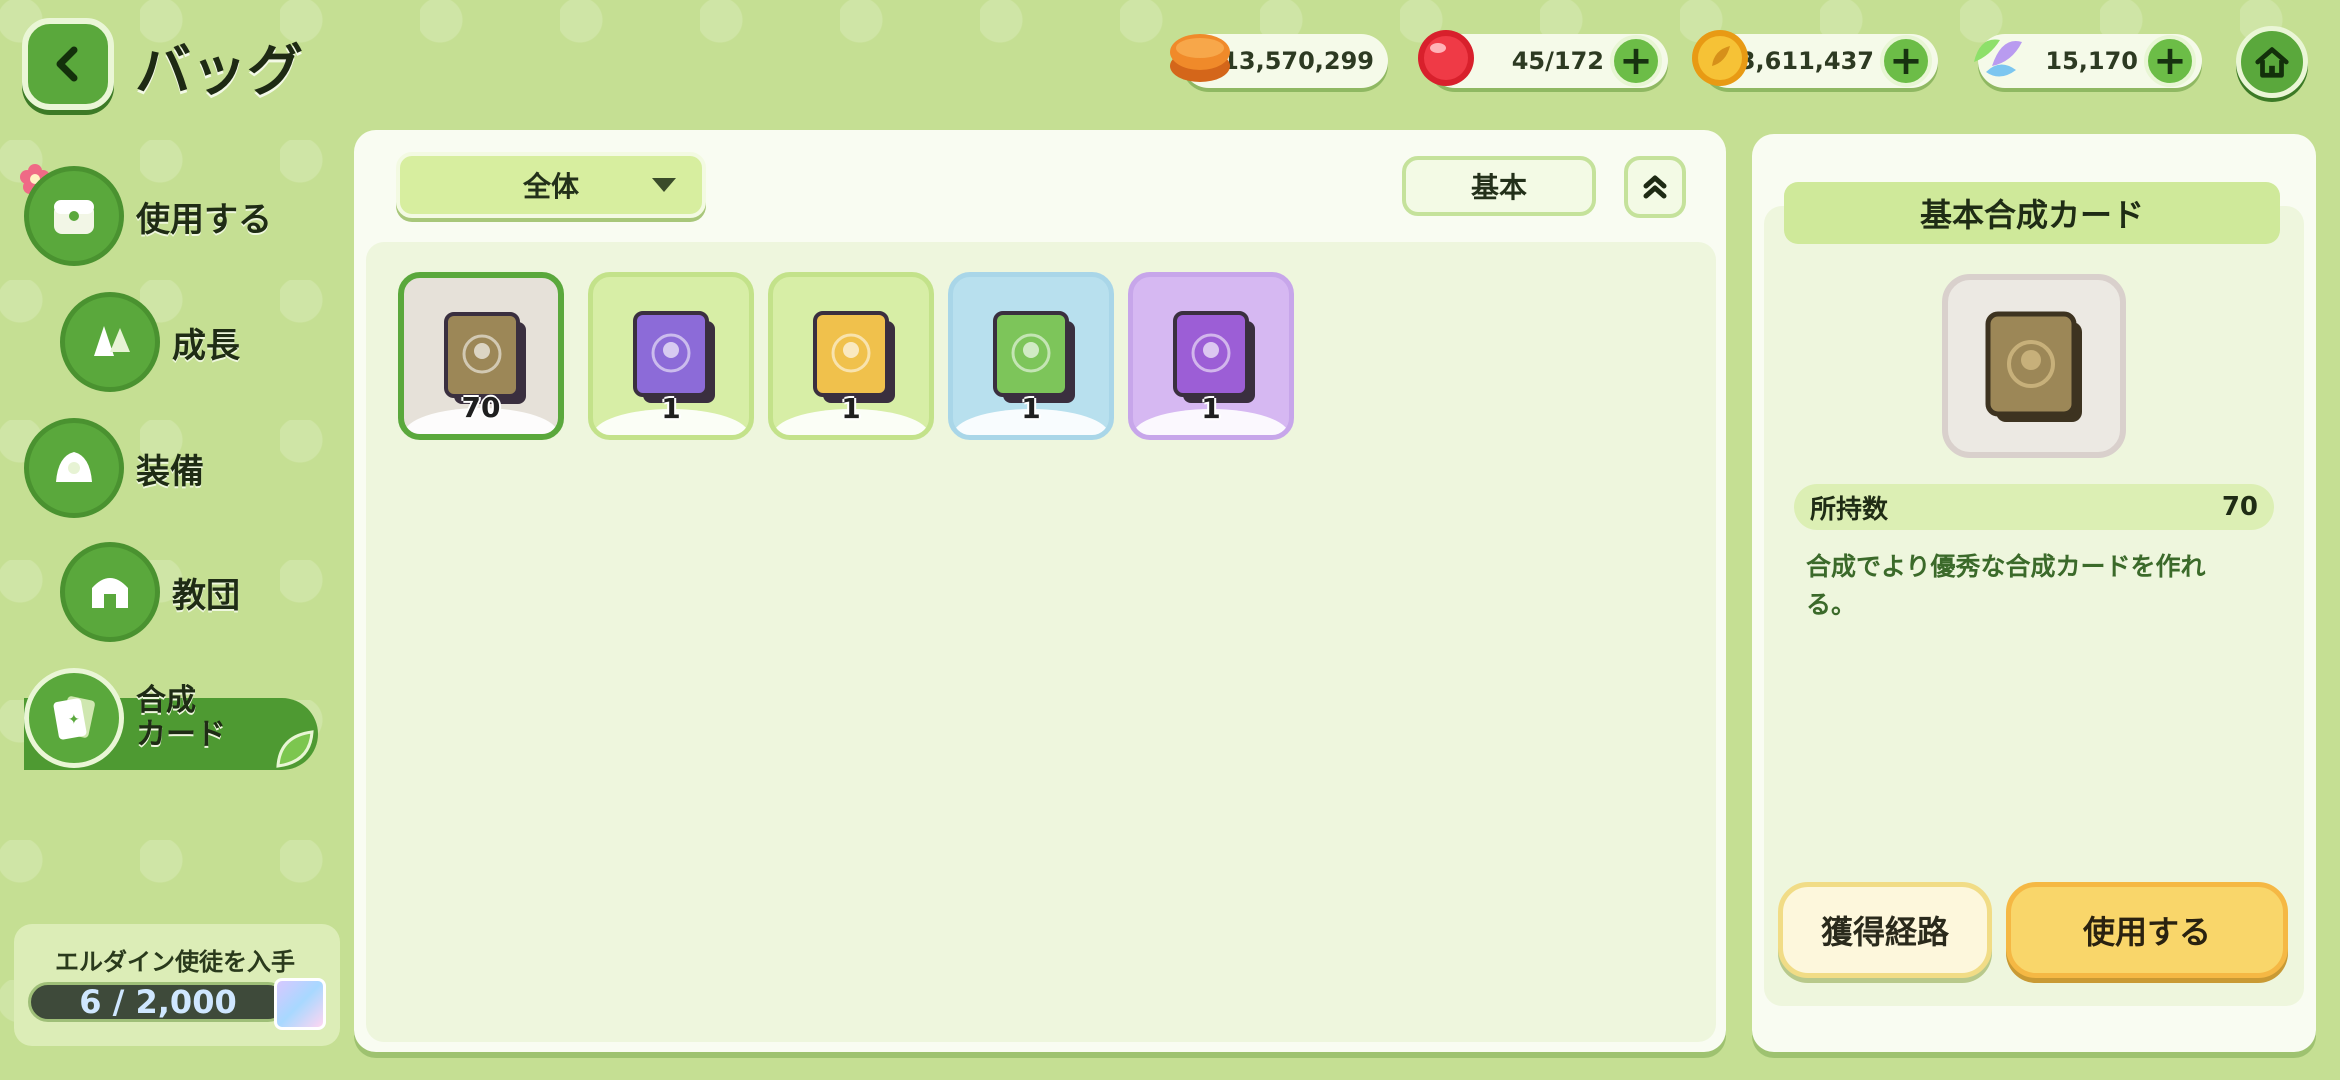 This screenshot has height=1080, width=2340. Describe the element at coordinates (74, 216) in the screenshot. I see `chest-icon` at that location.